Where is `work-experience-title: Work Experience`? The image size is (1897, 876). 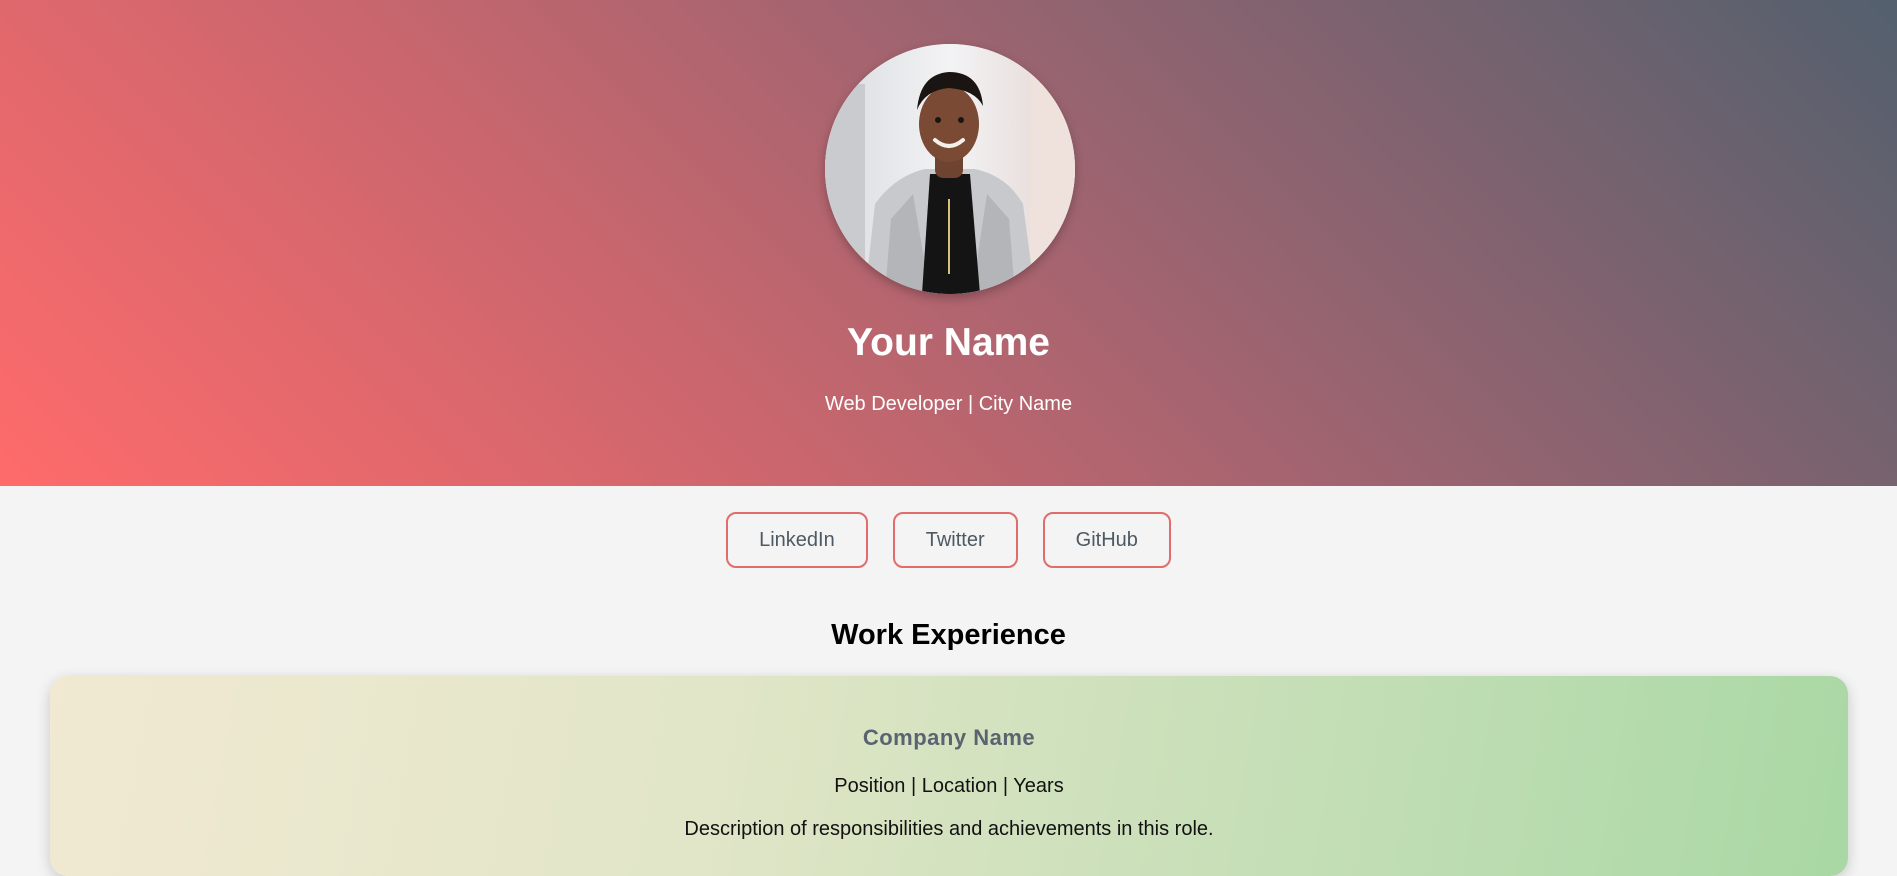
work-experience-title: Work Experience is located at coordinates (948, 635).